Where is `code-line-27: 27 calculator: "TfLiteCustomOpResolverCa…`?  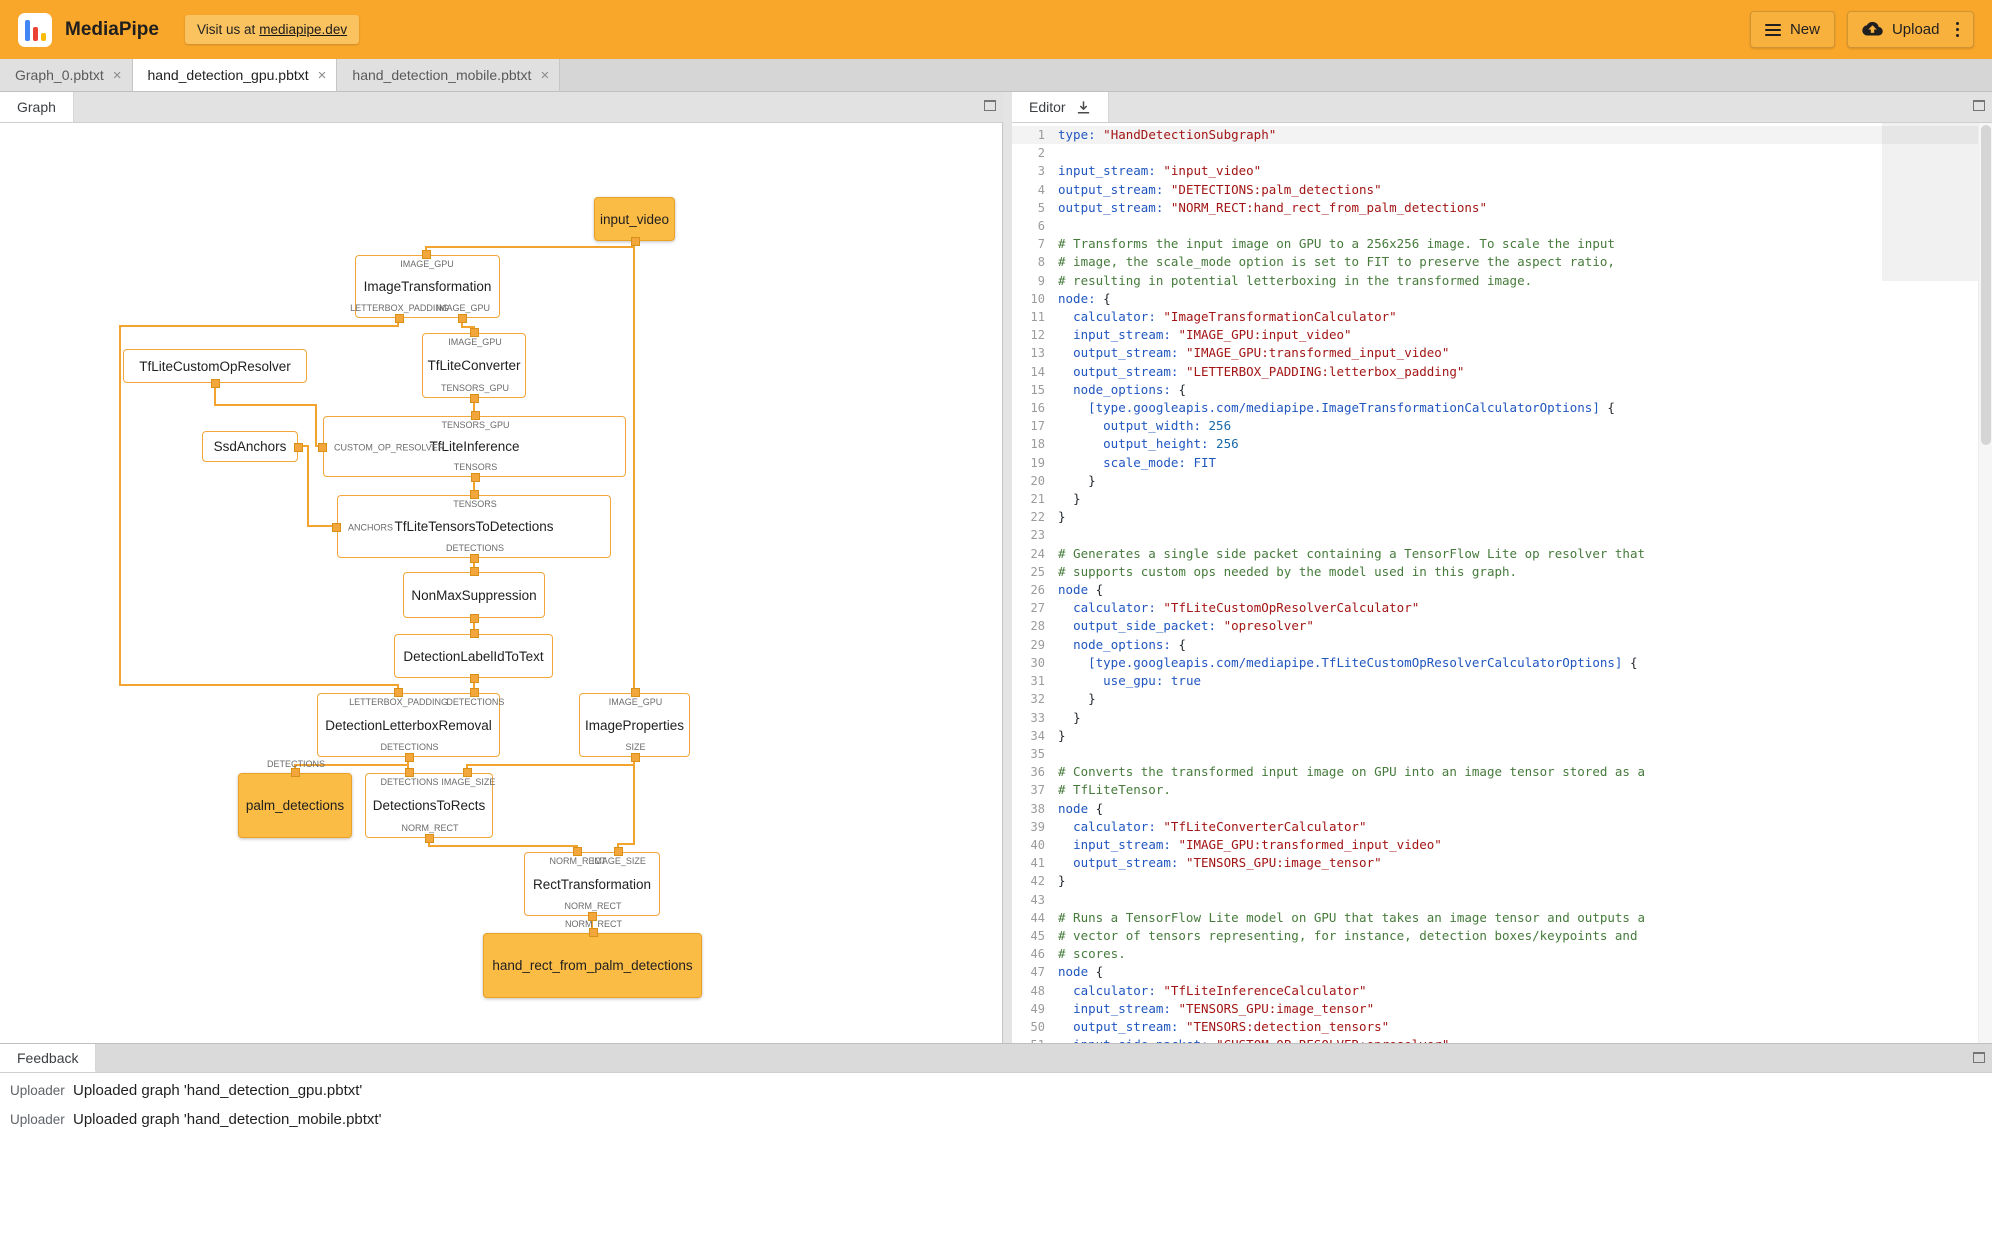 code-line-27: 27 calculator: "TfLiteCustomOpResolverCa… is located at coordinates (1502, 608).